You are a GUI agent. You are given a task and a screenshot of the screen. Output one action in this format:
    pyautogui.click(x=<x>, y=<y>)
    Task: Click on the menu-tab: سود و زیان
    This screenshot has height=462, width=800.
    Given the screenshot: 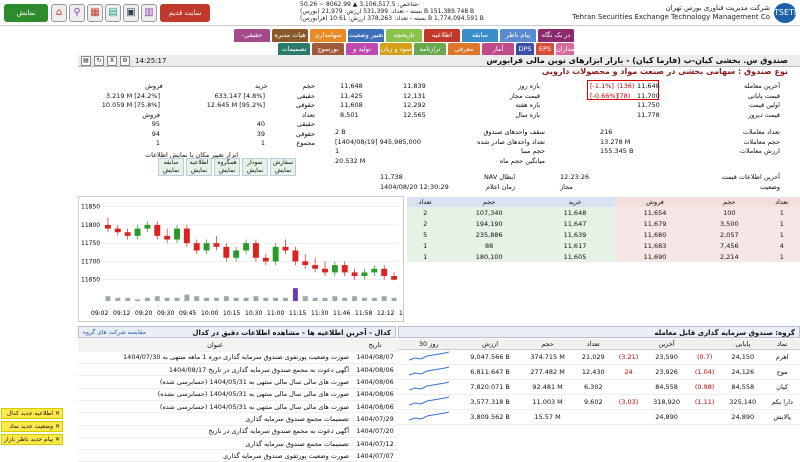 What is the action you would take?
    pyautogui.click(x=396, y=49)
    